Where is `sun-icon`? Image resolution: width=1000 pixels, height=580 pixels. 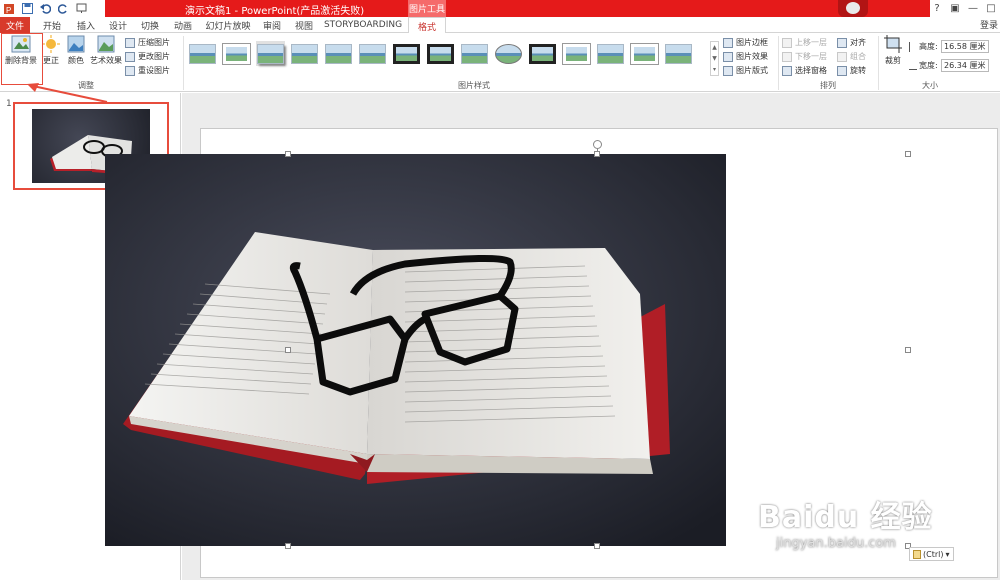
sun-icon is located at coordinates (51, 44).